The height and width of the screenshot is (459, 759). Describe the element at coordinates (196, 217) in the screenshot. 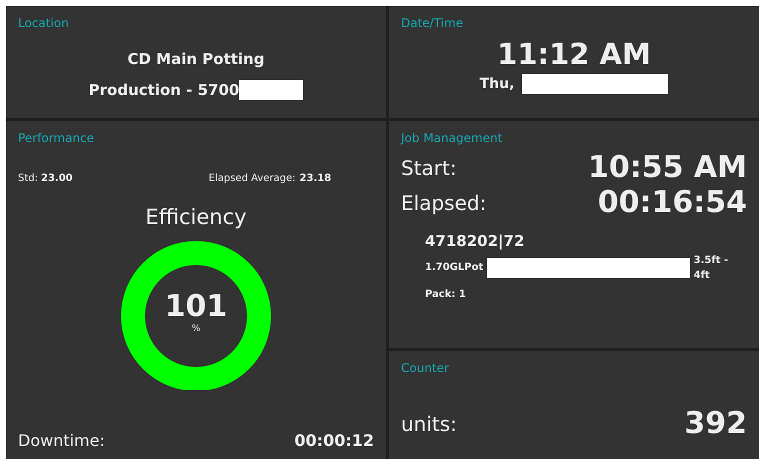

I see `gauge-title: Efficiency` at that location.